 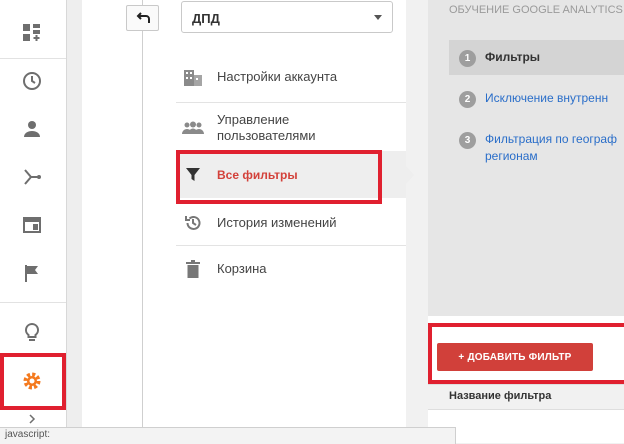 I want to click on step-number: 2, so click(x=467, y=99).